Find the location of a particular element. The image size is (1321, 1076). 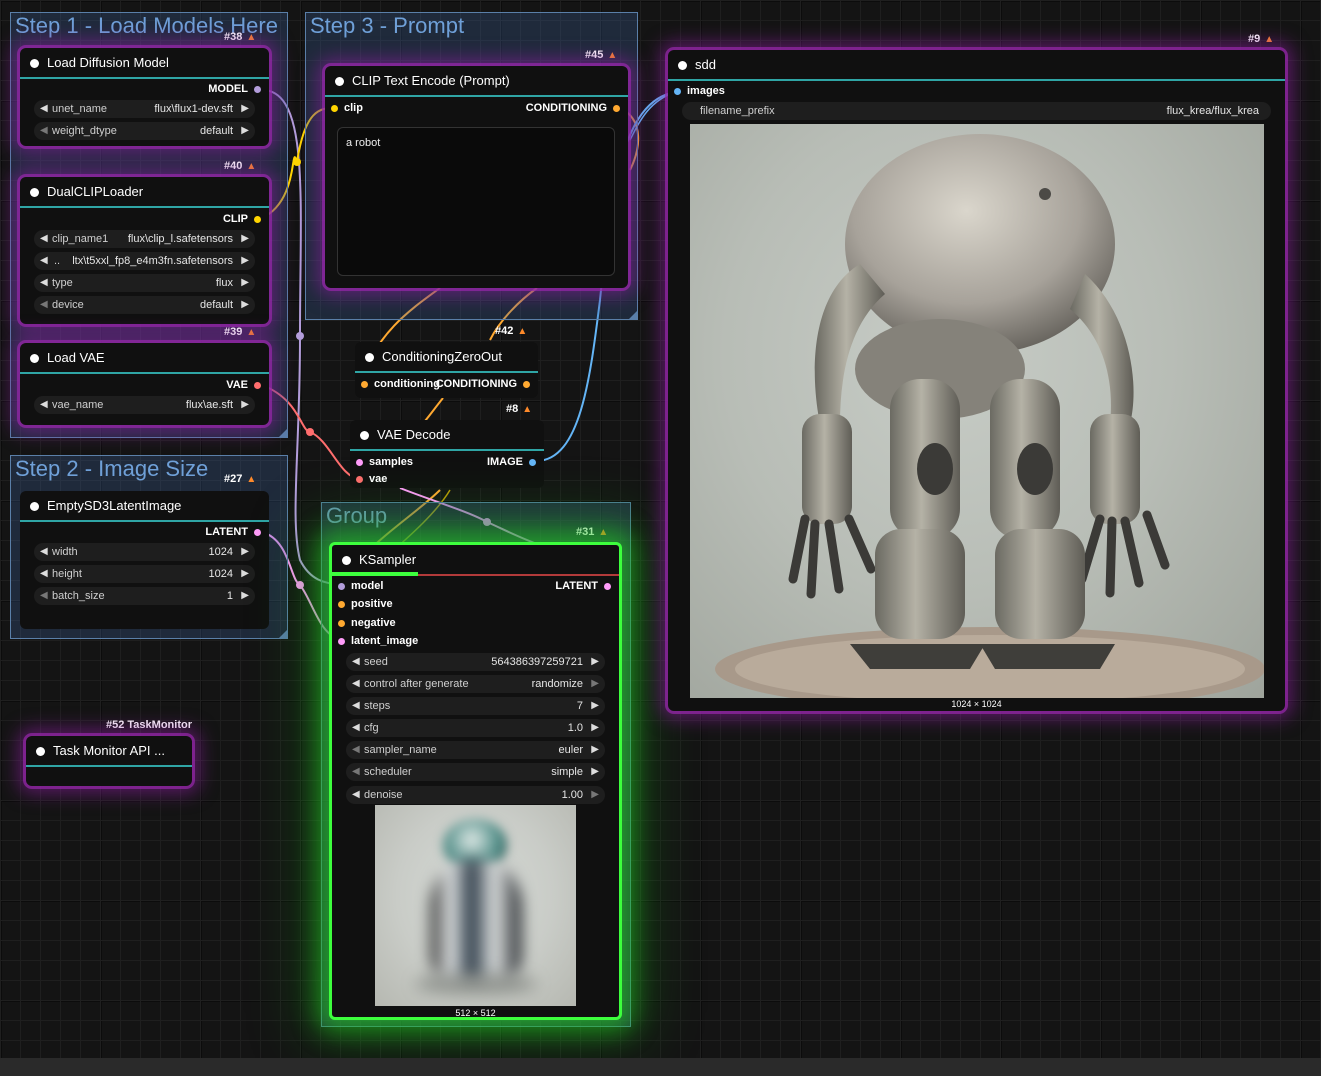

input-slot-negative: negative is located at coordinates (367, 623).